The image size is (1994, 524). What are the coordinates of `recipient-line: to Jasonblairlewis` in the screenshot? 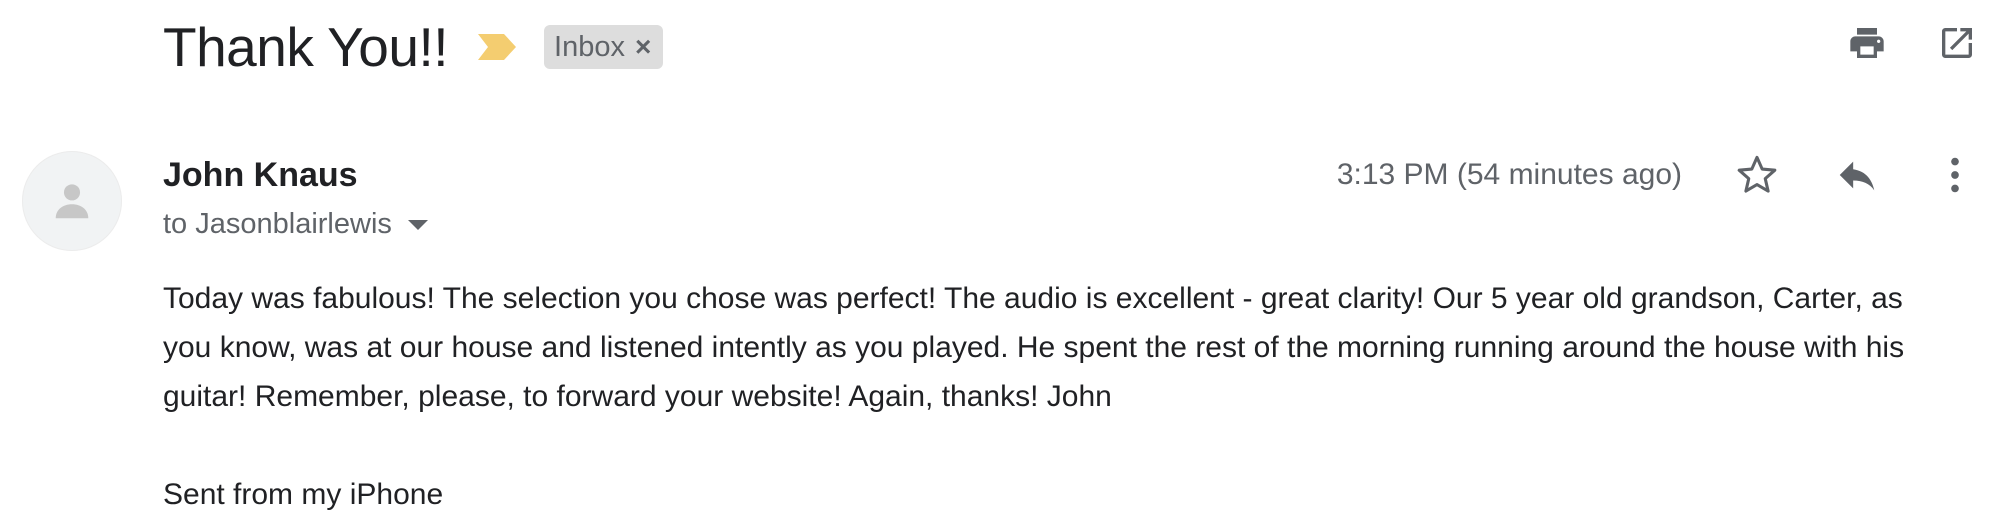 It's located at (277, 224).